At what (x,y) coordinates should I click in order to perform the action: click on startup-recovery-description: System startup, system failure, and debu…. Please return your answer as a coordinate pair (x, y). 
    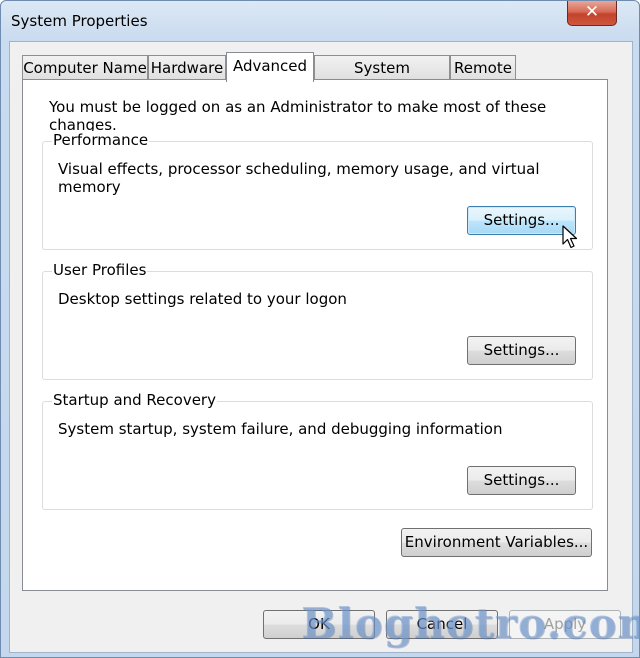
    Looking at the image, I should click on (280, 429).